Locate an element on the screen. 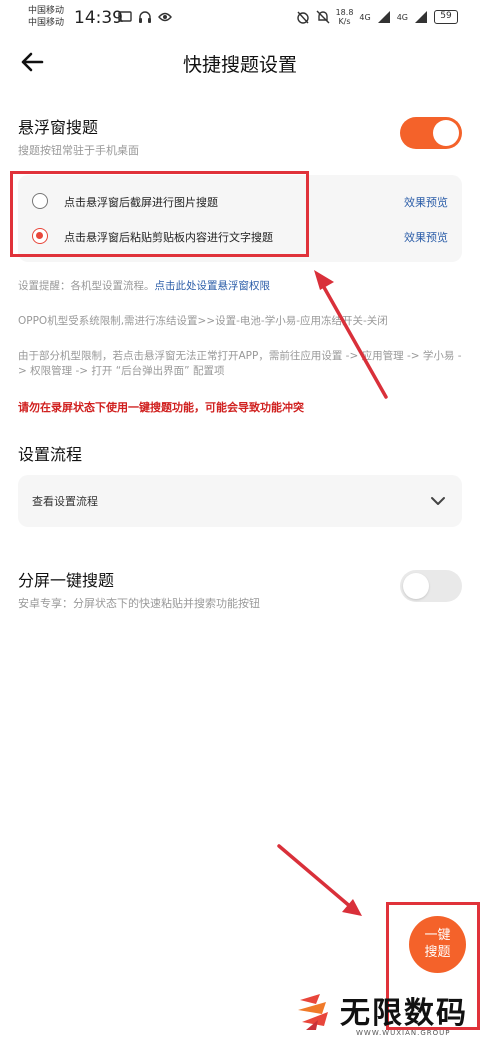 The height and width of the screenshot is (1040, 480). eye-icon is located at coordinates (165, 17).